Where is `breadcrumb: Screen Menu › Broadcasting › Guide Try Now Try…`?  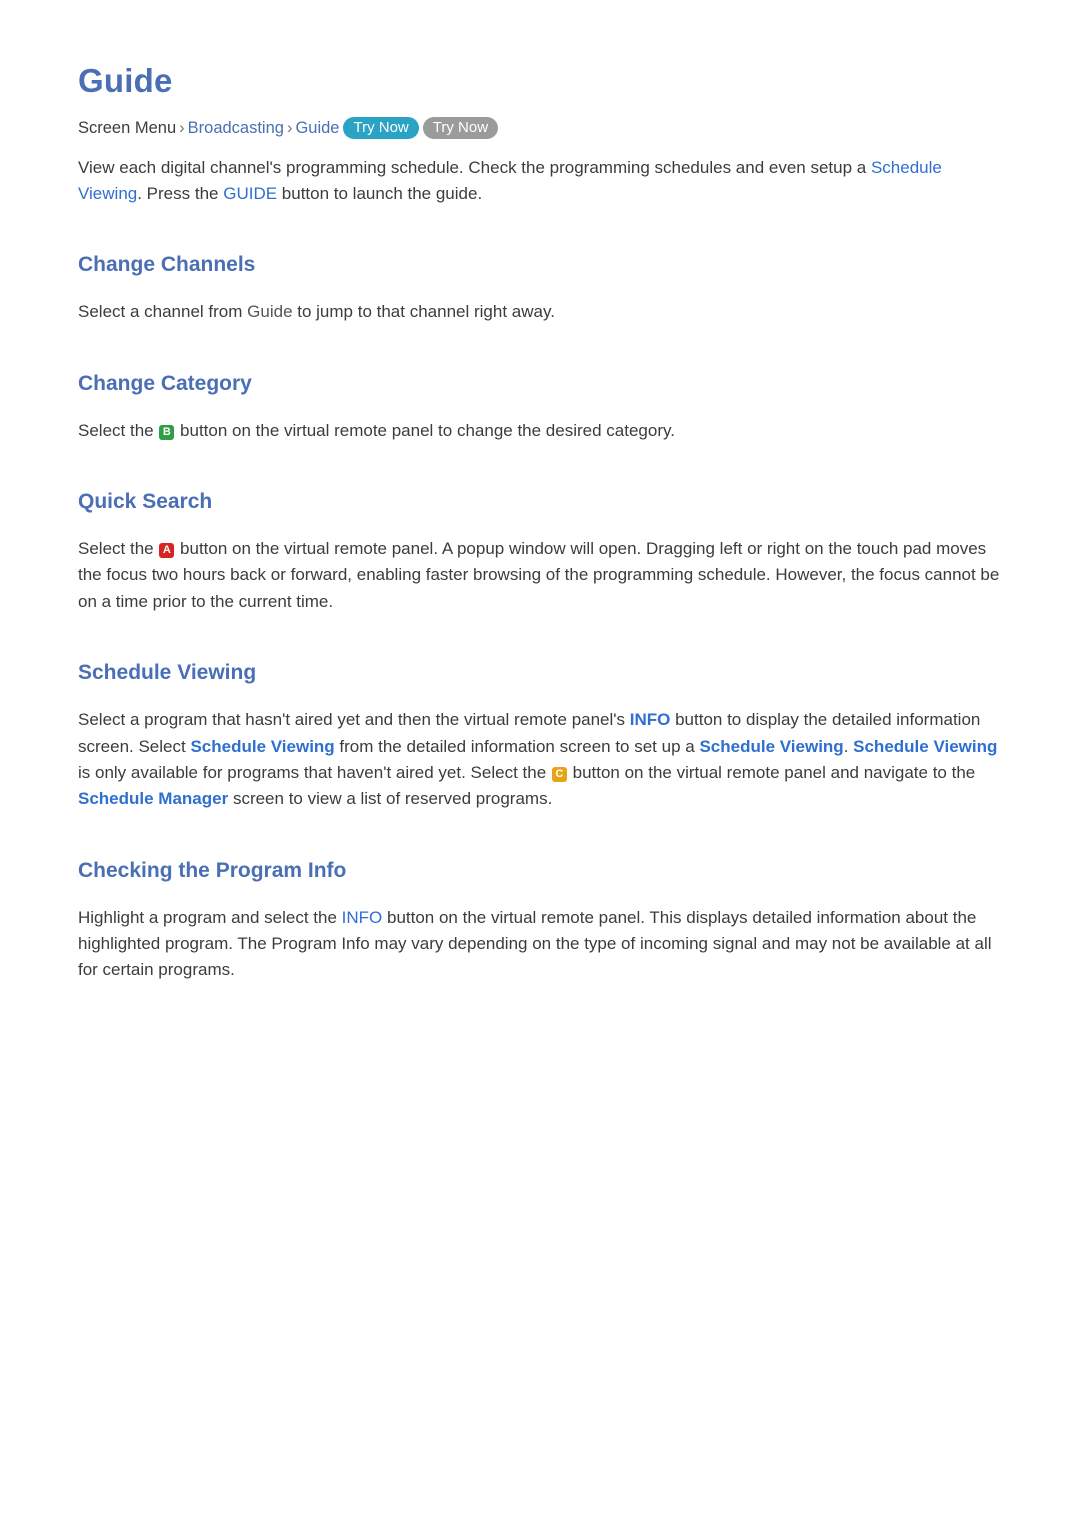
breadcrumb: Screen Menu › Broadcasting › Guide Try Now Try… is located at coordinates (540, 128).